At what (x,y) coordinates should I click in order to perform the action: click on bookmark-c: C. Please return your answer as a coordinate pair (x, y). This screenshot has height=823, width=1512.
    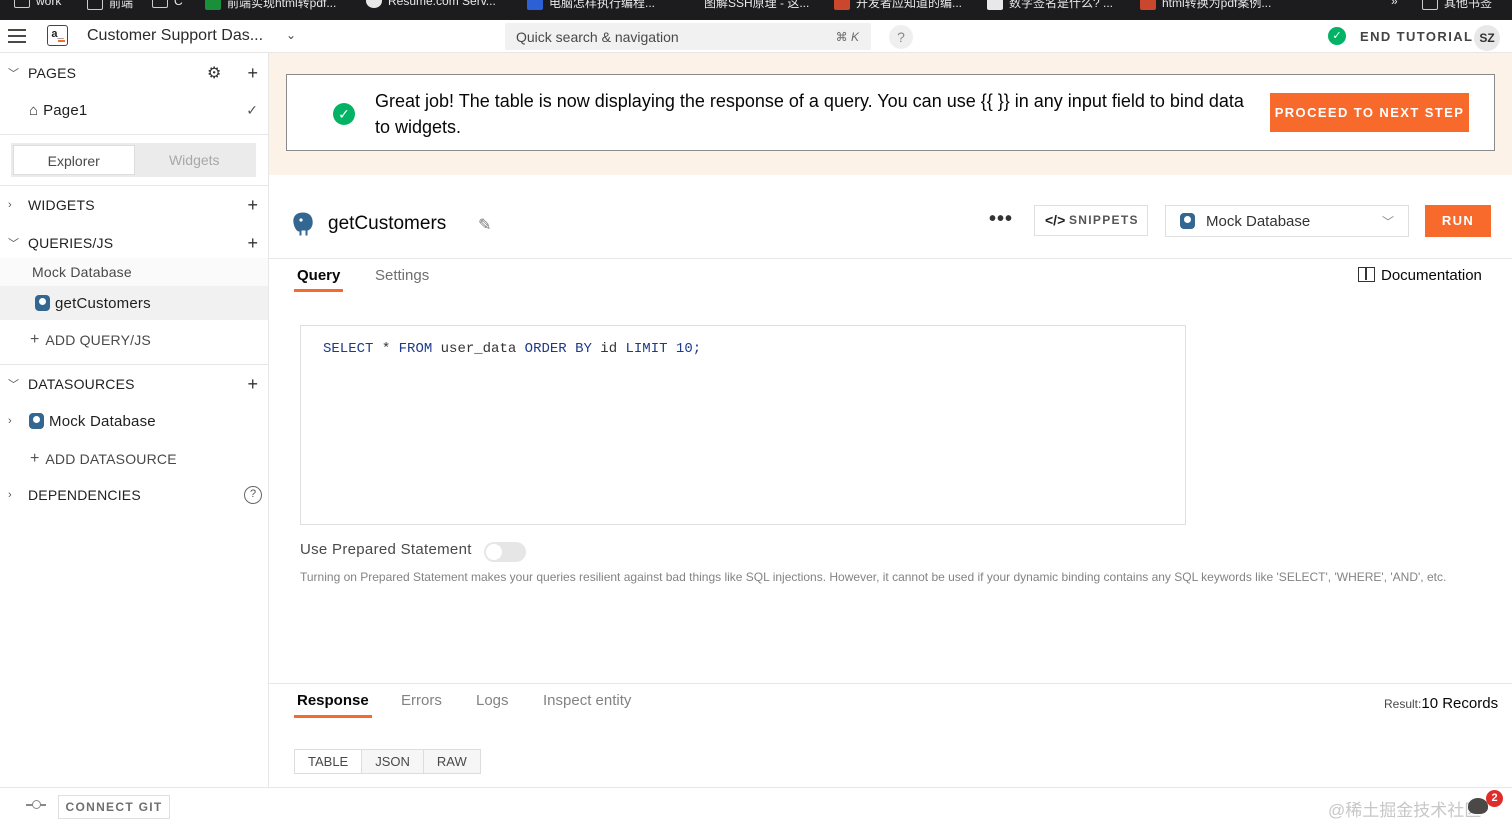
    Looking at the image, I should click on (167, 4).